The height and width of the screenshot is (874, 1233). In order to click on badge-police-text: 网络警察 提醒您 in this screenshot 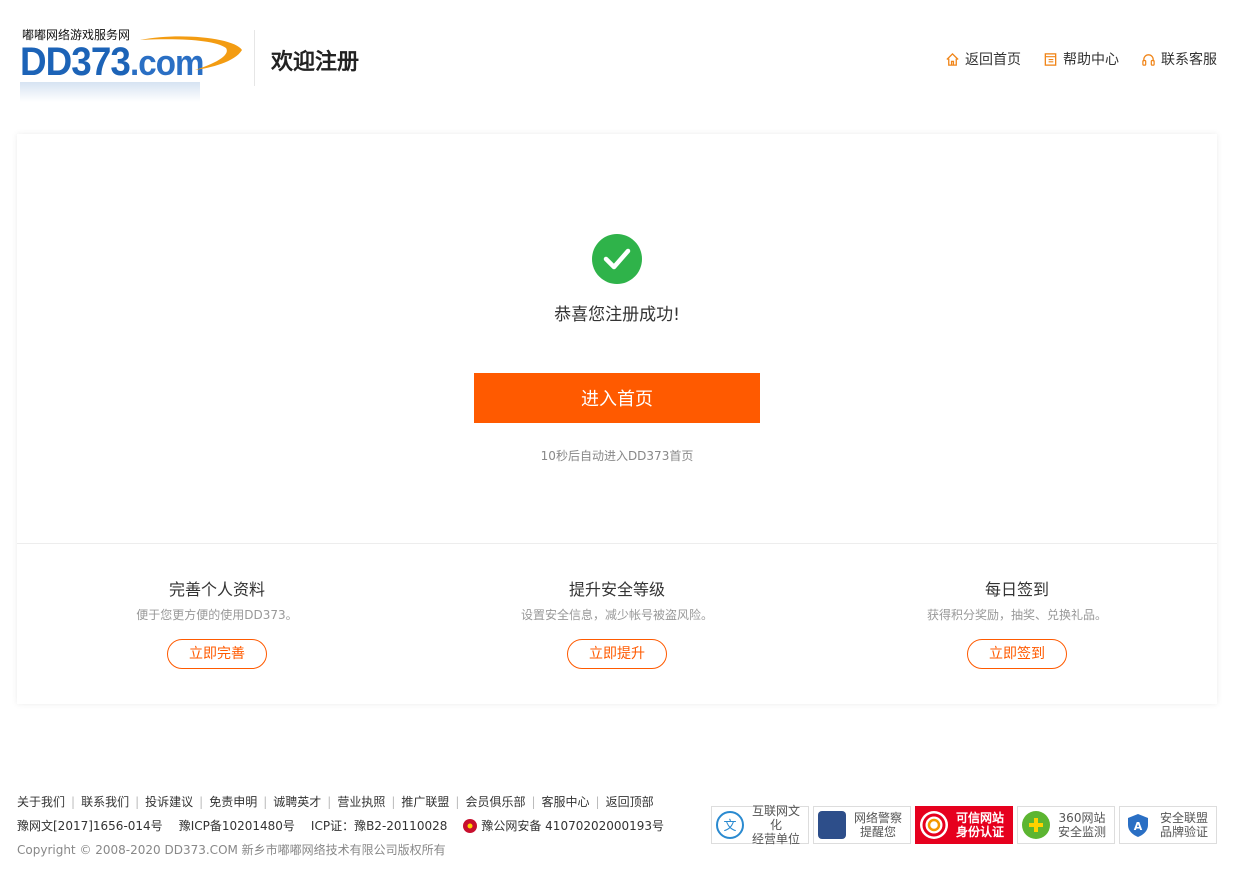, I will do `click(877, 825)`.